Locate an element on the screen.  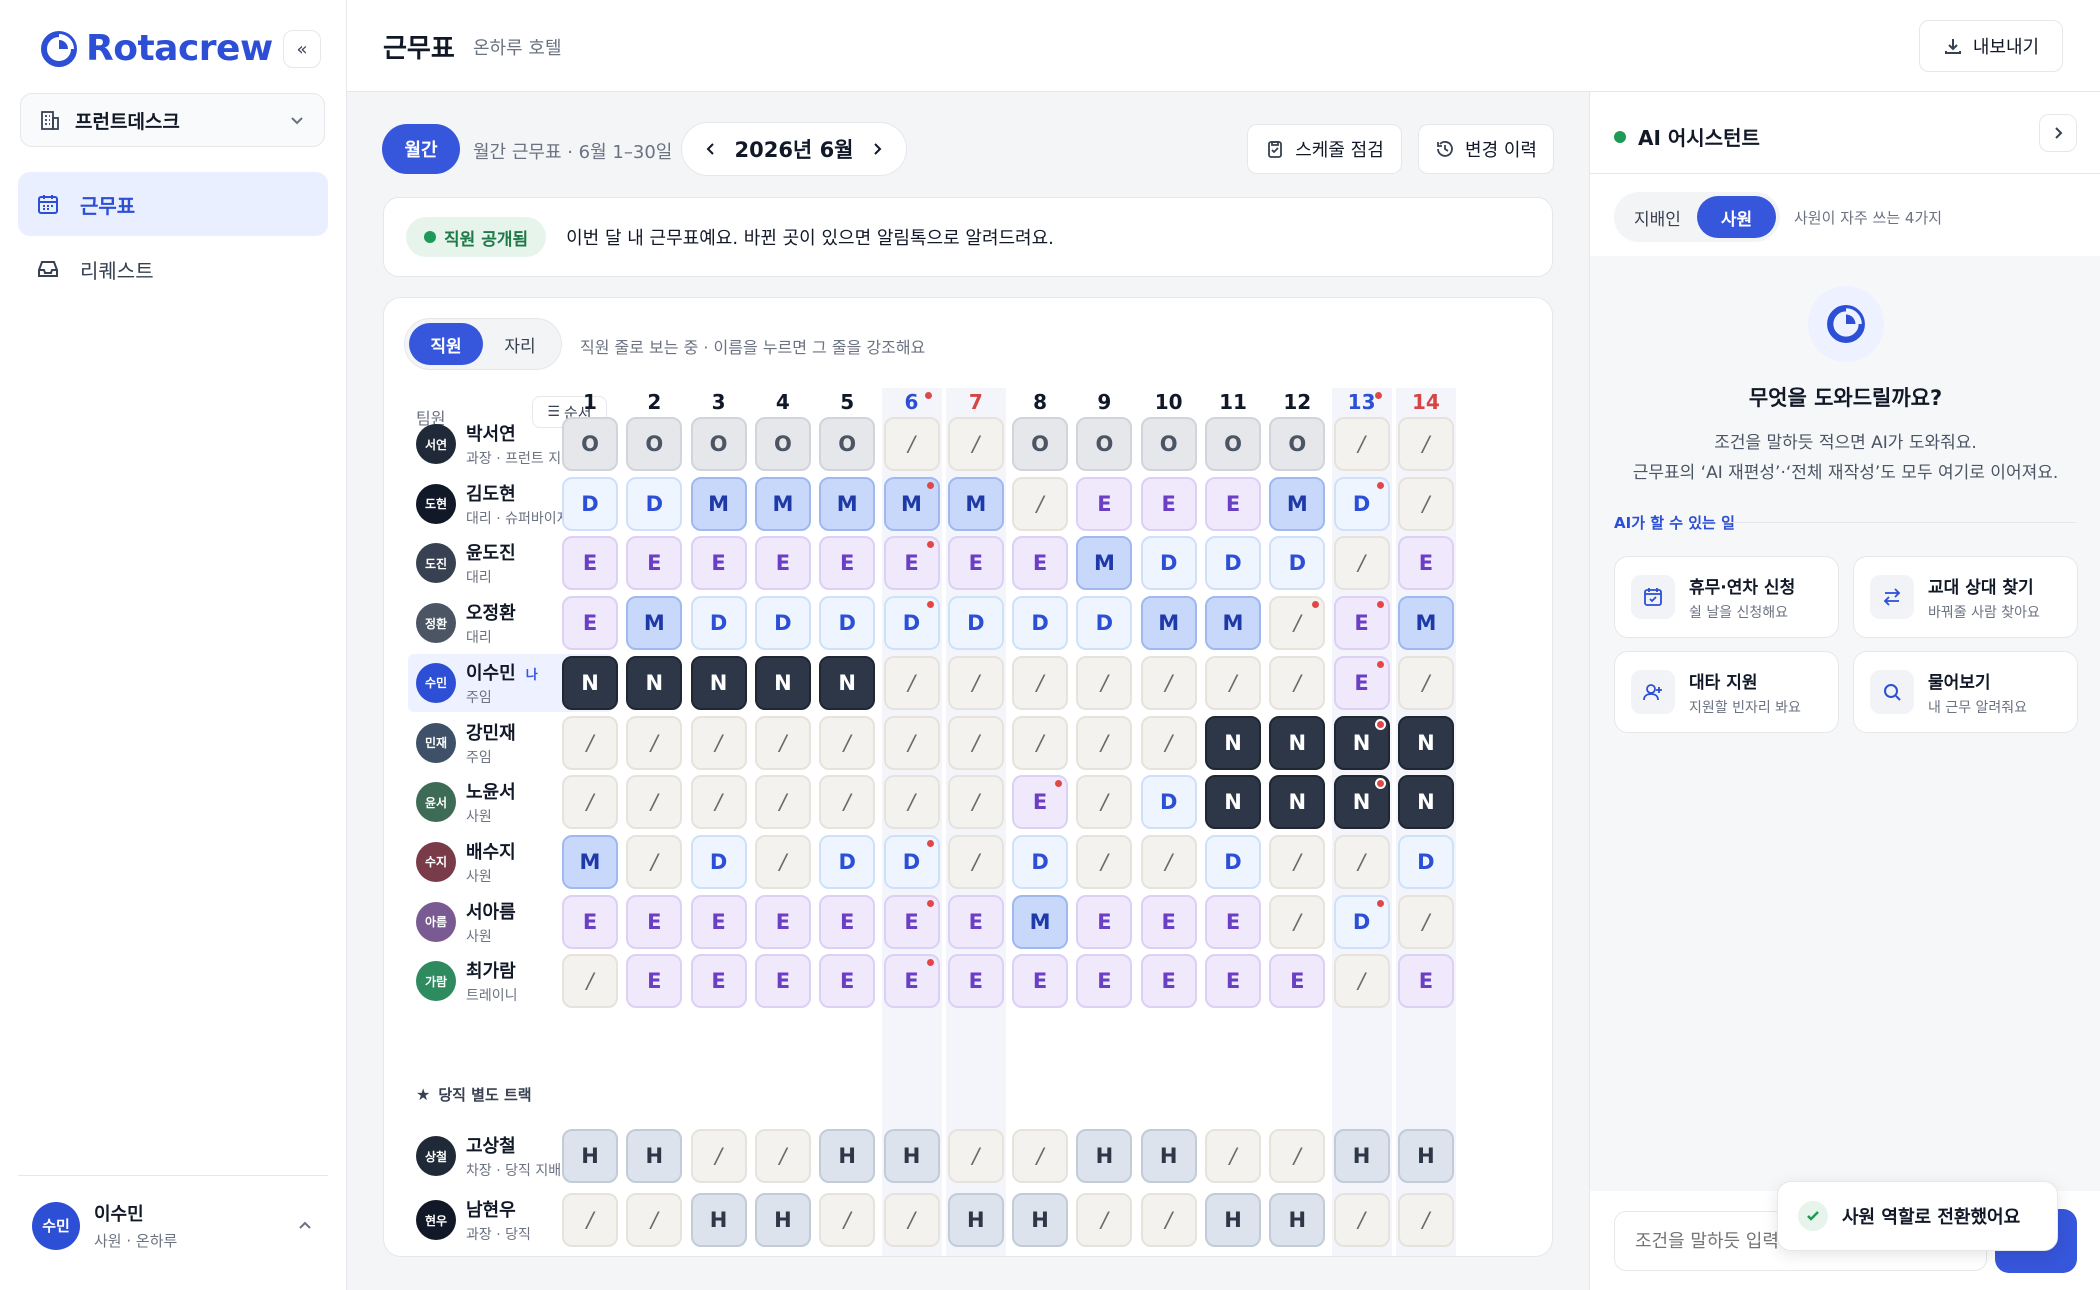
schedule-check-button: 스케줄 점검 is located at coordinates (1324, 149).